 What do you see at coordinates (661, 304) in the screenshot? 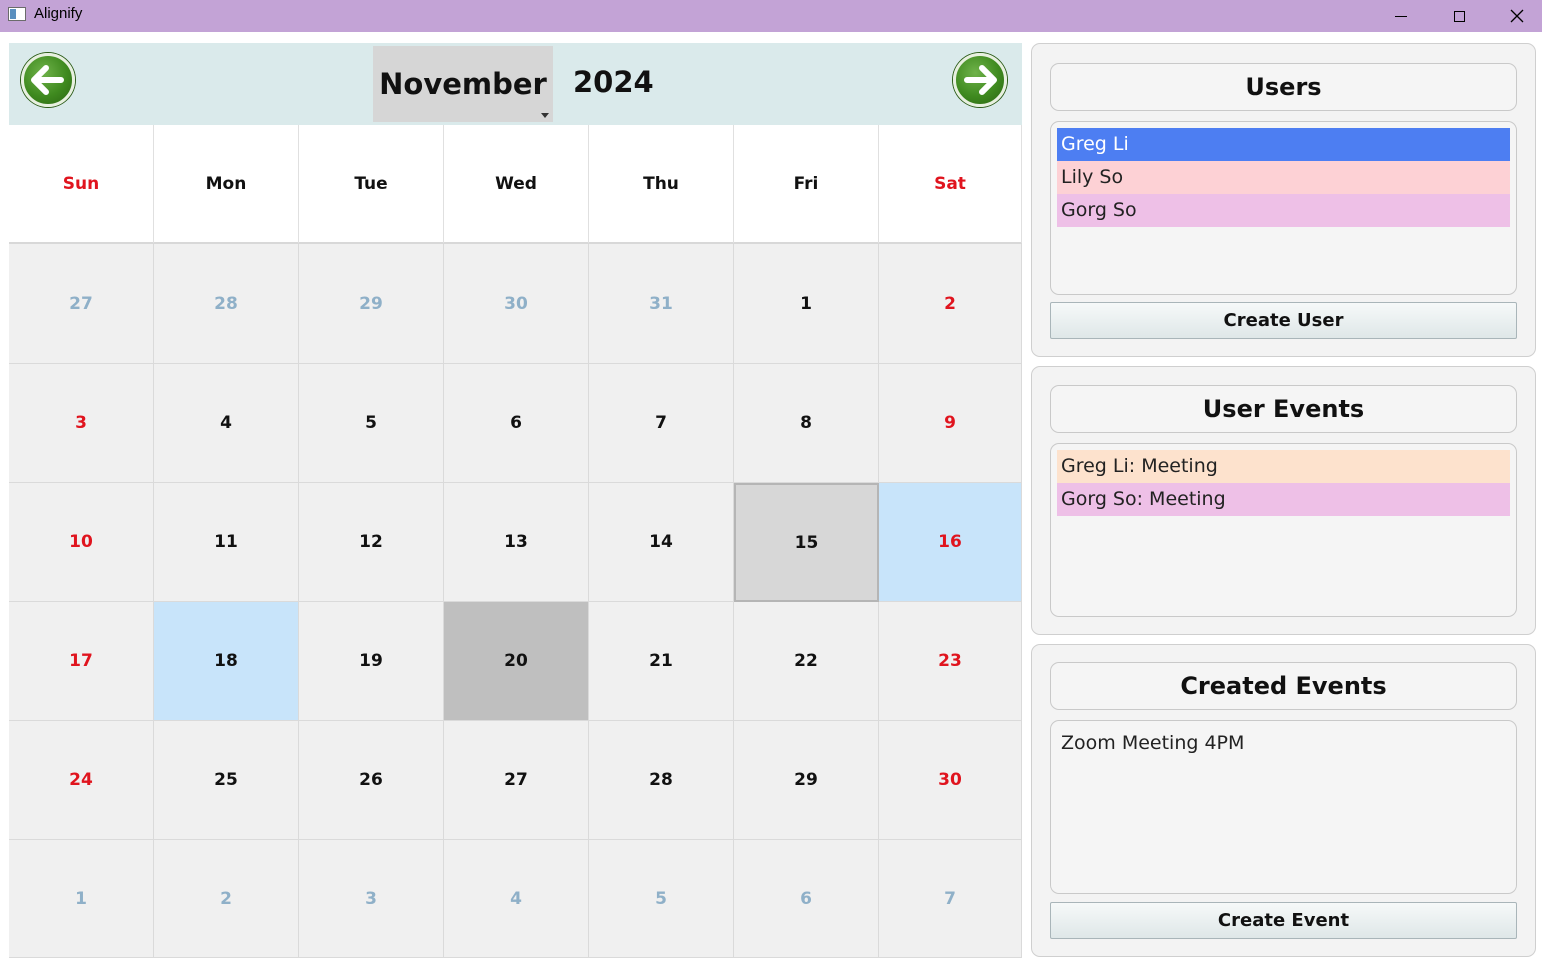
I see `day-cell: 31` at bounding box center [661, 304].